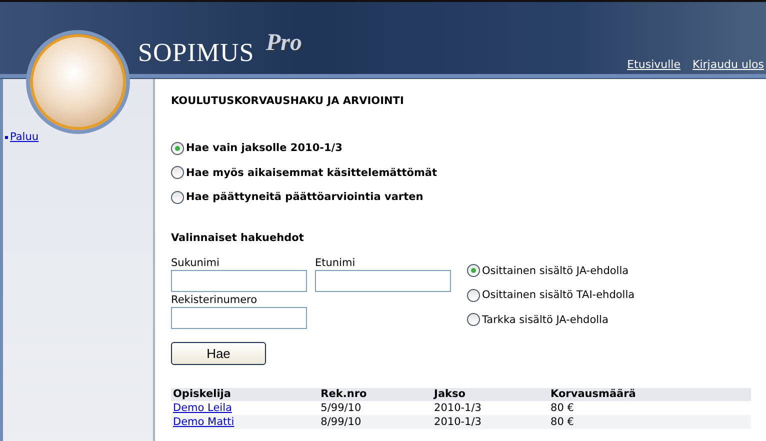 The image size is (766, 441). I want to click on field-label: Sukunimi, so click(195, 263).